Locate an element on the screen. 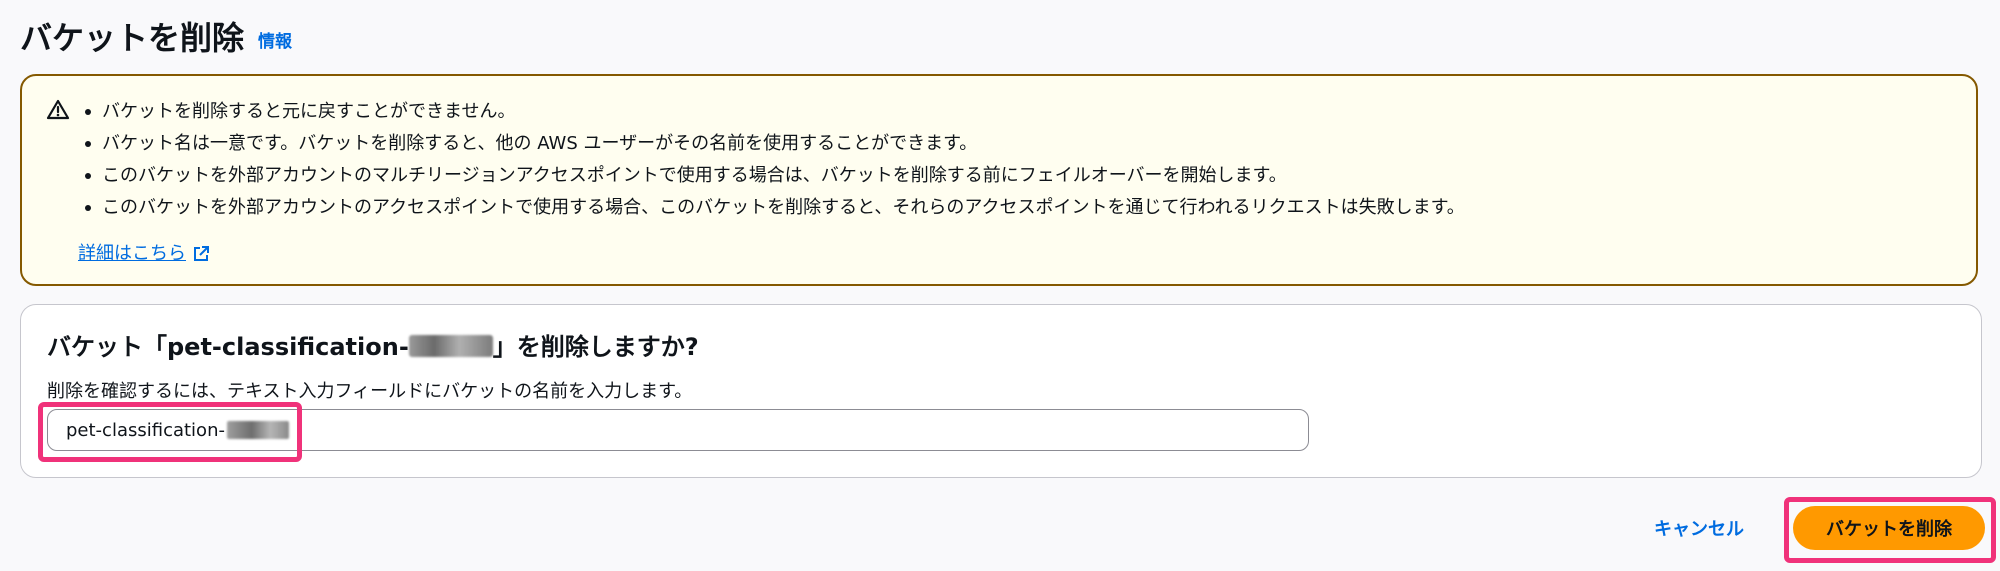 Image resolution: width=2000 pixels, height=571 pixels. redacted-input-suffix is located at coordinates (257, 430).